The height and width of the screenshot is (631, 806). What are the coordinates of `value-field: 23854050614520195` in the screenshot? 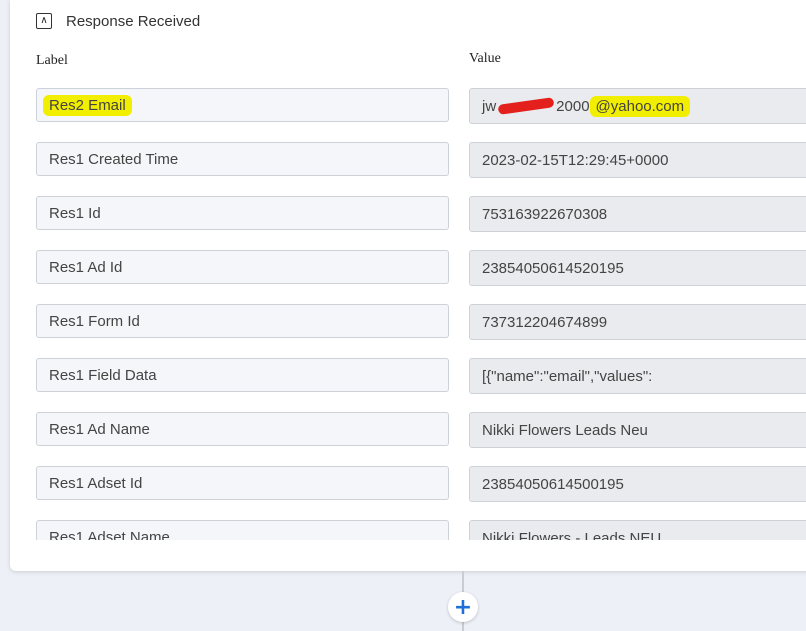 It's located at (637, 268).